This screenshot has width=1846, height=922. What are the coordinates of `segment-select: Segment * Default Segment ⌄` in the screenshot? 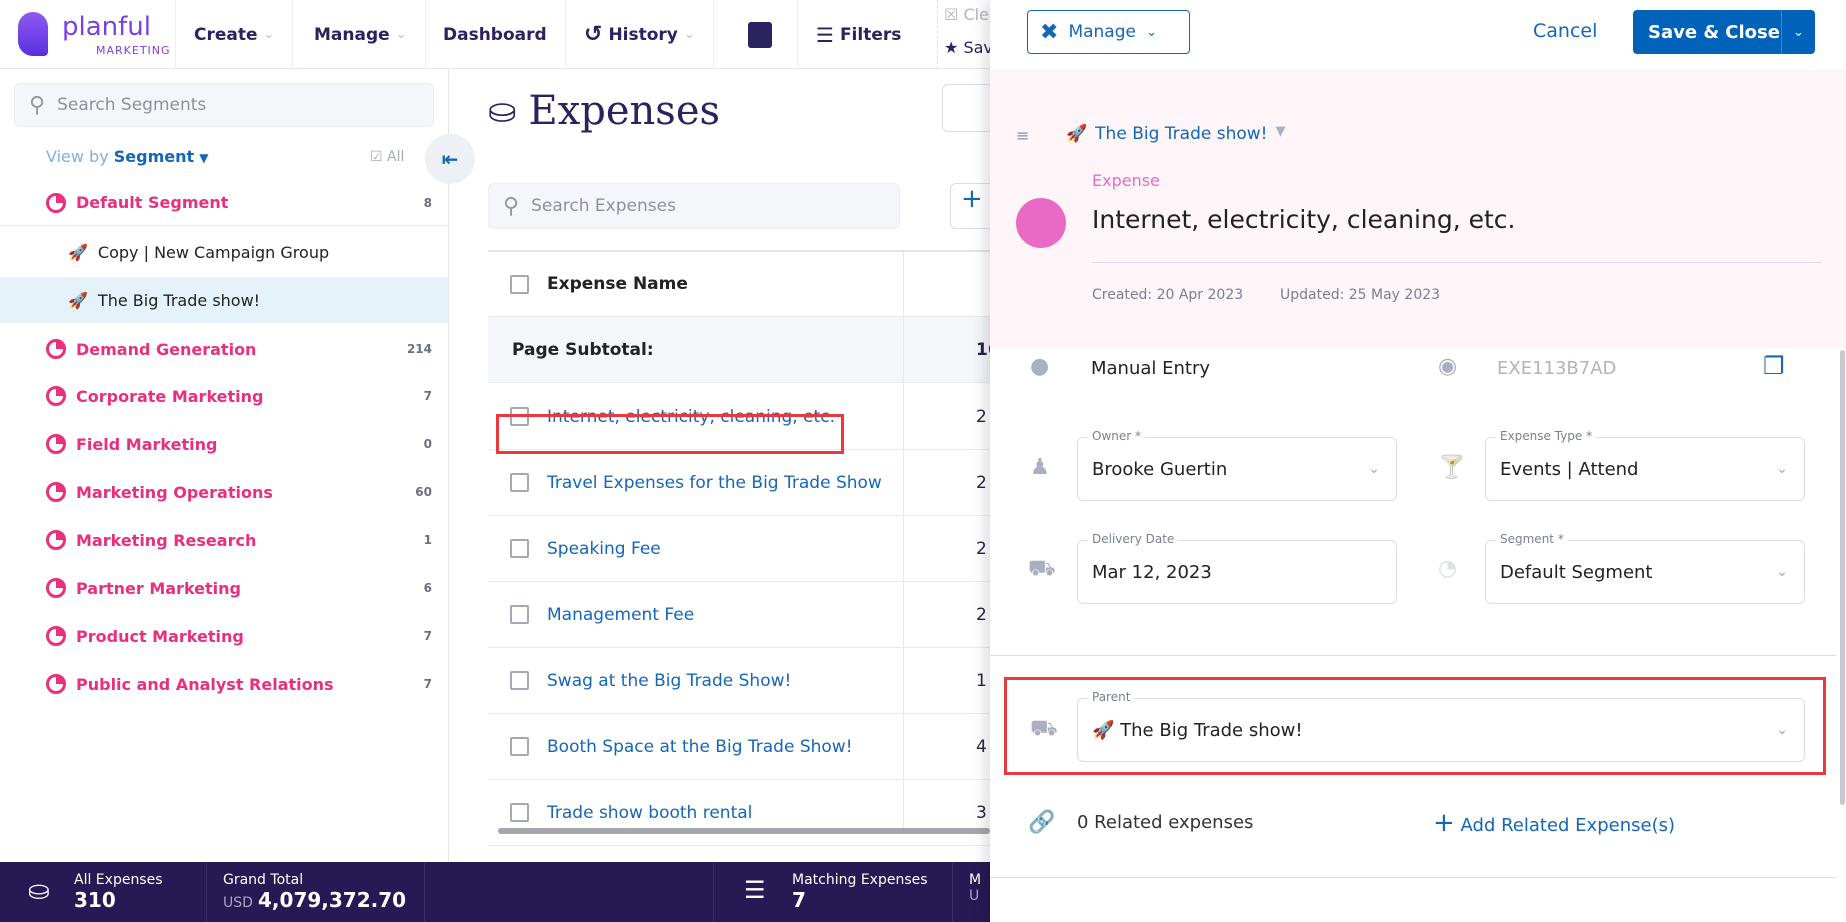 It's located at (1645, 568).